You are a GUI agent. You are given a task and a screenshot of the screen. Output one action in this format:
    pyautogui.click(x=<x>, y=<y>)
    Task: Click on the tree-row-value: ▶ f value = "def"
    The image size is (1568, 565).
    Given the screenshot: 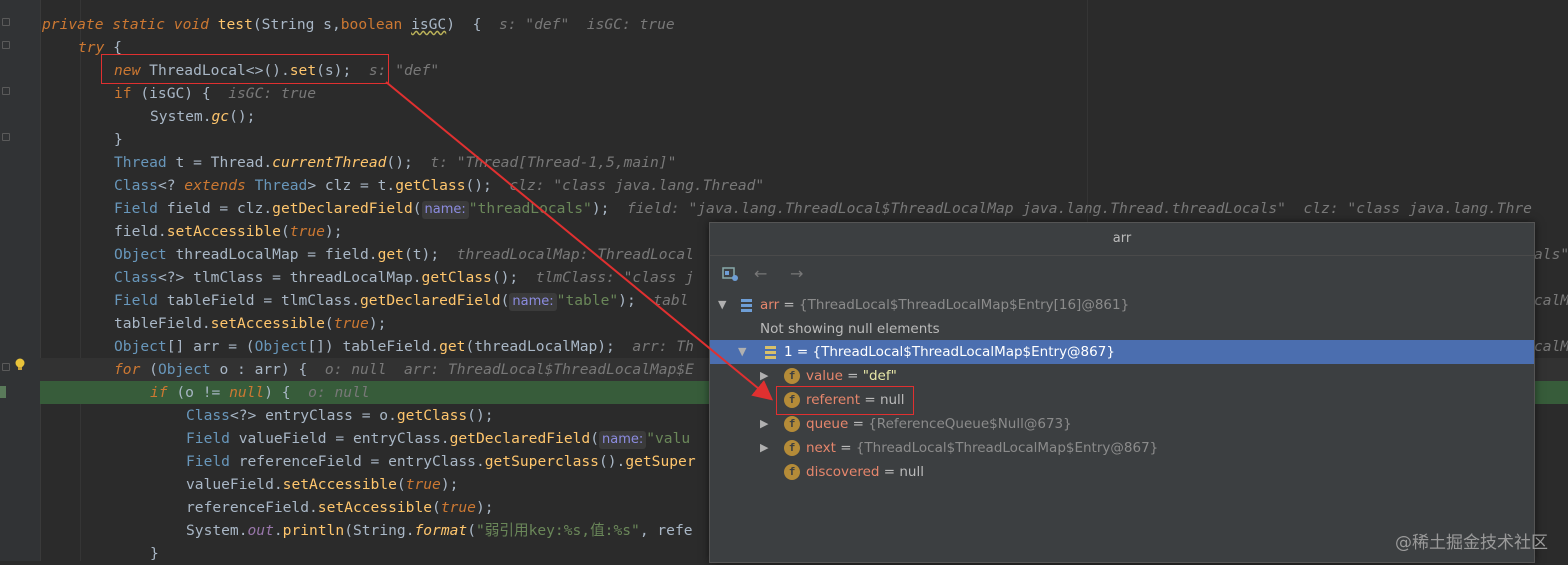 What is the action you would take?
    pyautogui.click(x=1122, y=376)
    